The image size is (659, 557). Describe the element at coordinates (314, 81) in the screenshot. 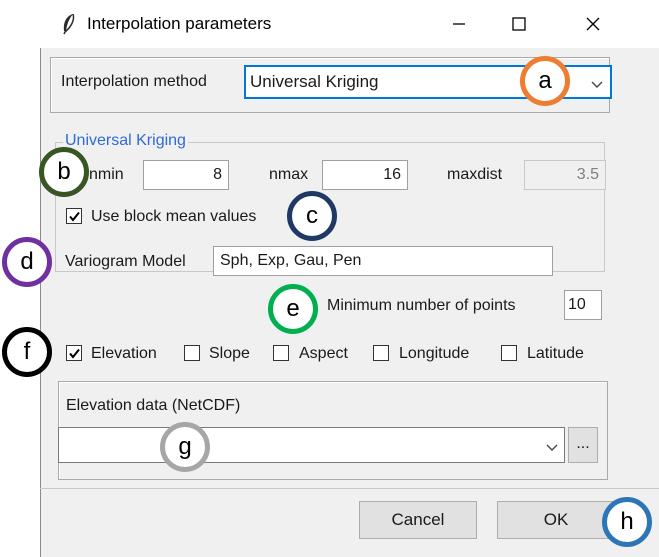

I see `method-value: Universal Kriging` at that location.